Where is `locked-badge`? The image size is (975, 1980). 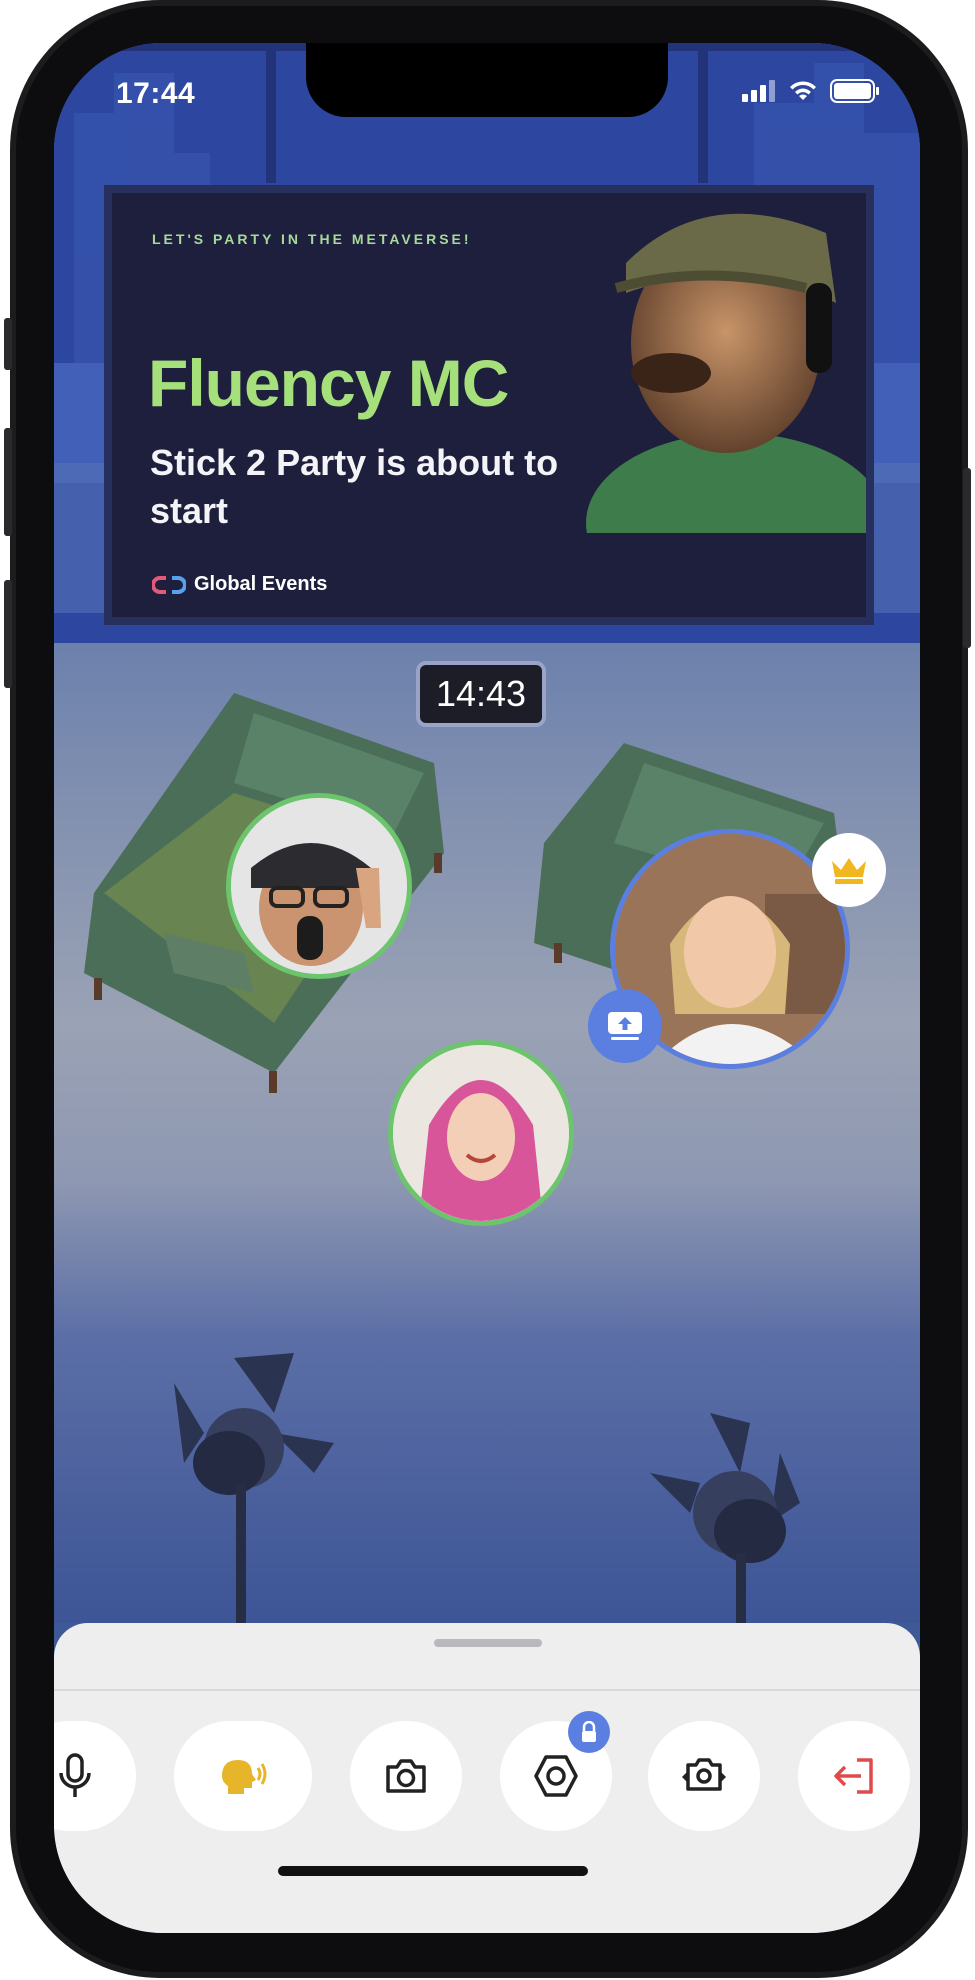 locked-badge is located at coordinates (589, 1732).